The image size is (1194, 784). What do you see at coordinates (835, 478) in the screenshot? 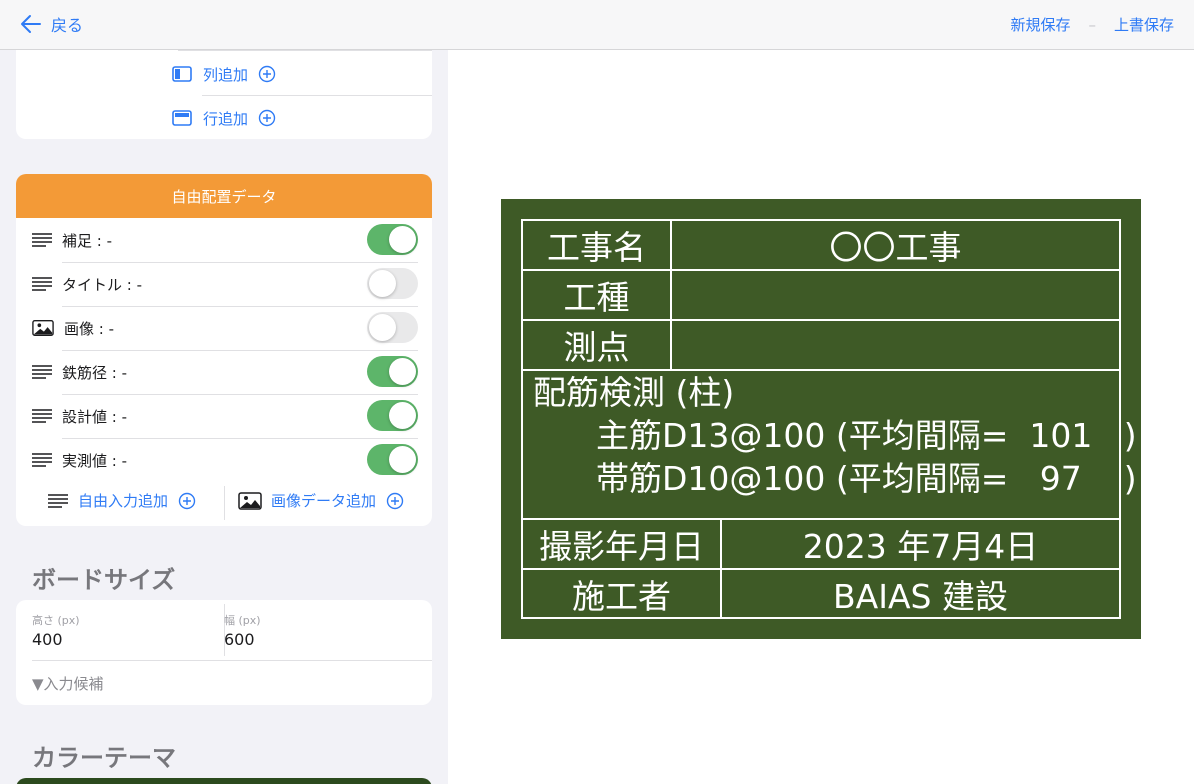
I see `notes-line: 帯筋D10@100 (平均間隔= 97 )` at bounding box center [835, 478].